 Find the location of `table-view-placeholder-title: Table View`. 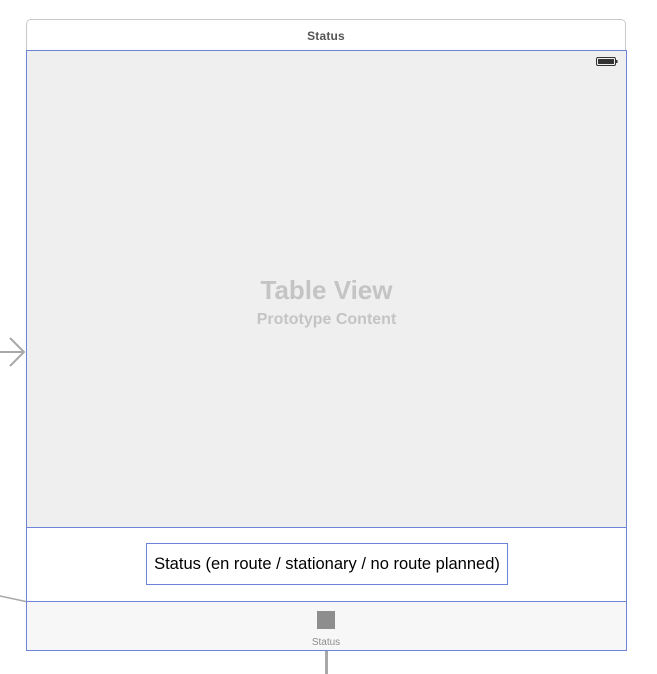

table-view-placeholder-title: Table View is located at coordinates (326, 290).